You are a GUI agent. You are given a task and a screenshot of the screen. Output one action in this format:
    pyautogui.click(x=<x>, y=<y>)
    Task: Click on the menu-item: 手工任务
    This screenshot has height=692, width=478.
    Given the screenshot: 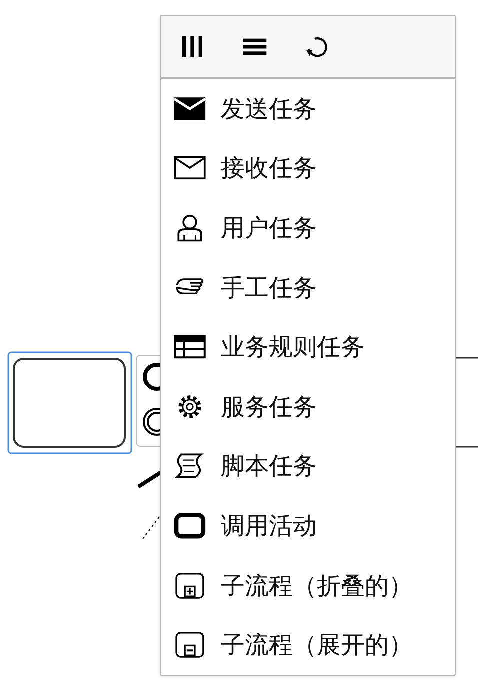 What is the action you would take?
    pyautogui.click(x=308, y=288)
    